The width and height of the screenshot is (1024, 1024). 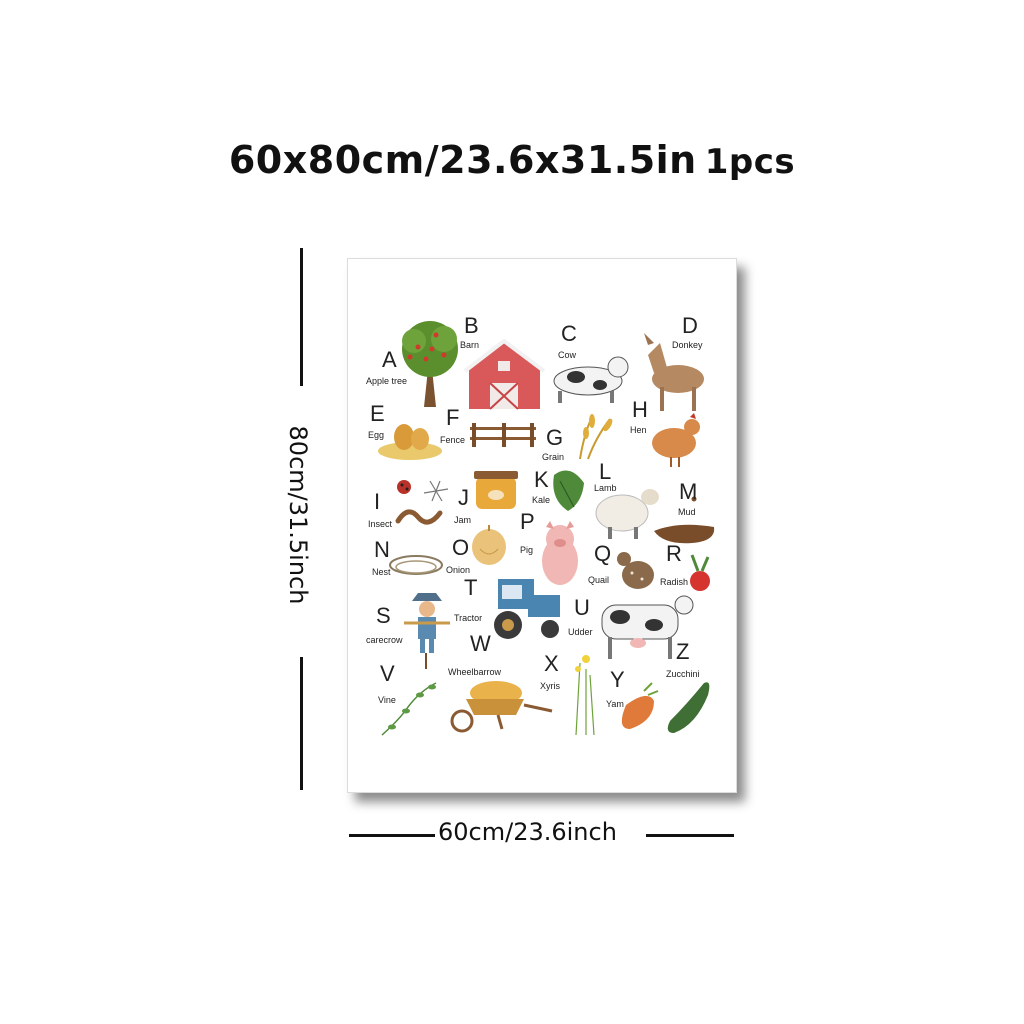 I want to click on letter-i: I, so click(x=377, y=501).